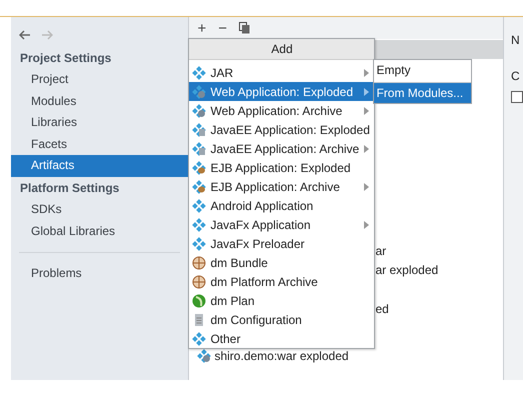 This screenshot has height=404, width=523. Describe the element at coordinates (99, 123) in the screenshot. I see `sidebar-item: Libraries` at that location.